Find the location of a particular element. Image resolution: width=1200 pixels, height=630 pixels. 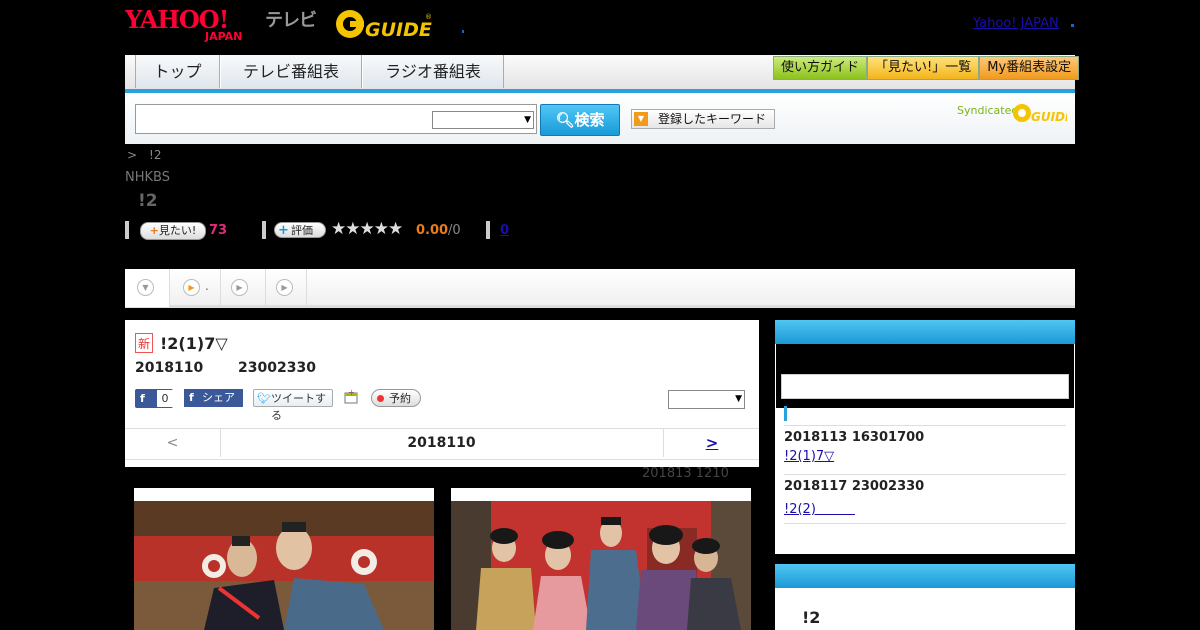

tab-3: ▶ is located at coordinates (286, 288).